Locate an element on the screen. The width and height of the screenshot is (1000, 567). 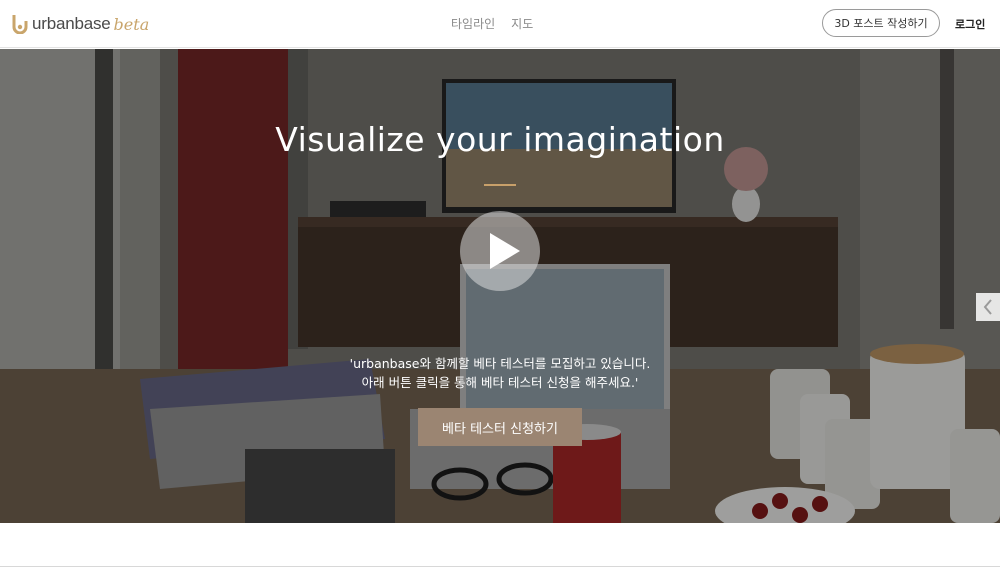
hero-divider is located at coordinates (500, 185).